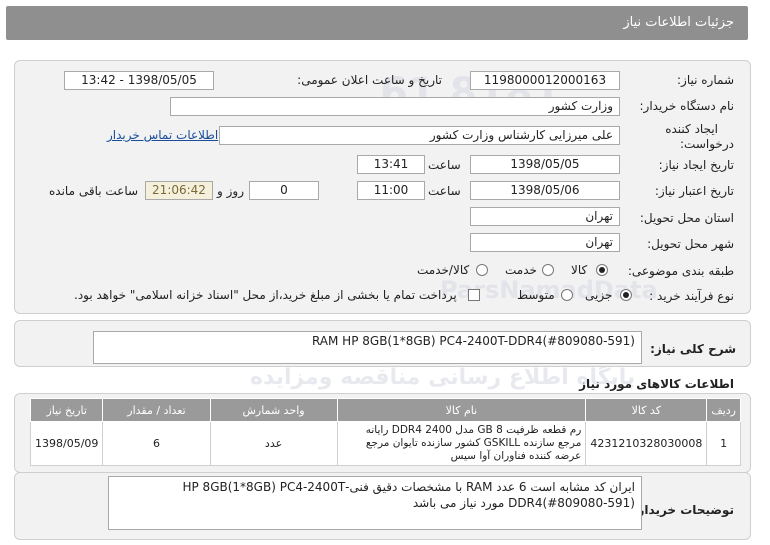 The width and height of the screenshot is (770, 545). What do you see at coordinates (678, 22) in the screenshot?
I see `page-title: جزئیات اطلاعات نیاز` at bounding box center [678, 22].